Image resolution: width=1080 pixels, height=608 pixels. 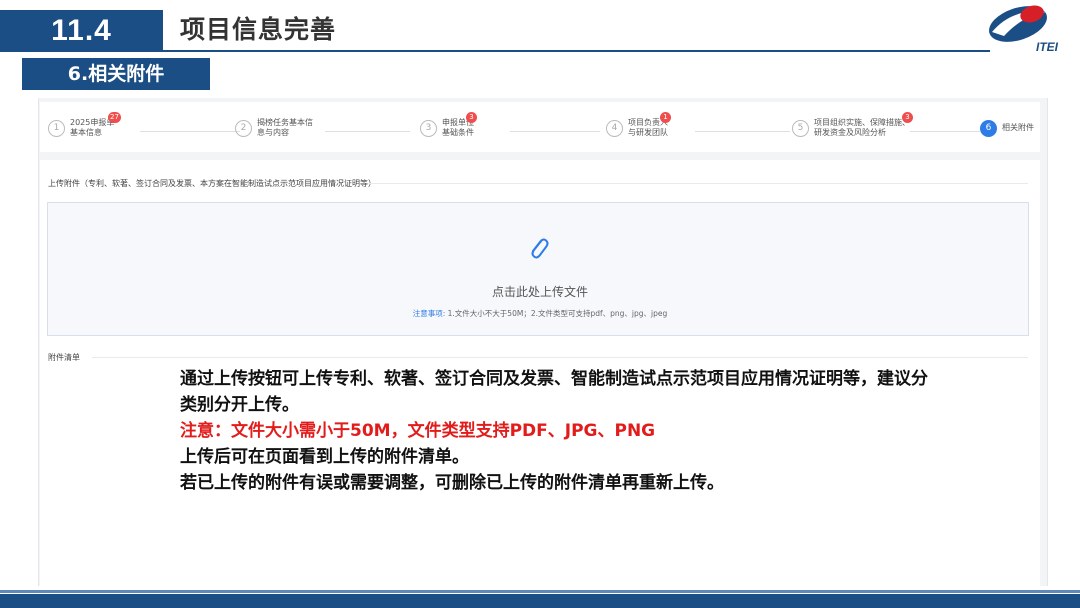 I want to click on annotation-line: 上传后可在页面看到上传的附件清单。, so click(x=324, y=457).